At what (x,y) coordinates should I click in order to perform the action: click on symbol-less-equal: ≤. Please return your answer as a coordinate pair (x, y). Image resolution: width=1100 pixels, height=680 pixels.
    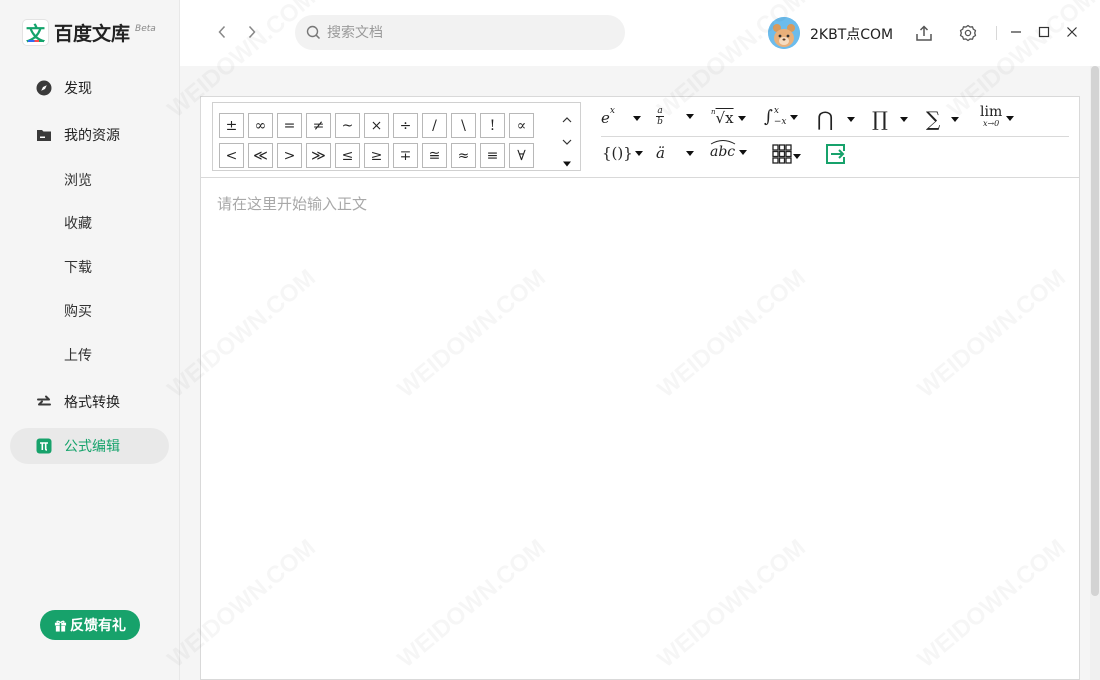
    Looking at the image, I should click on (347, 155).